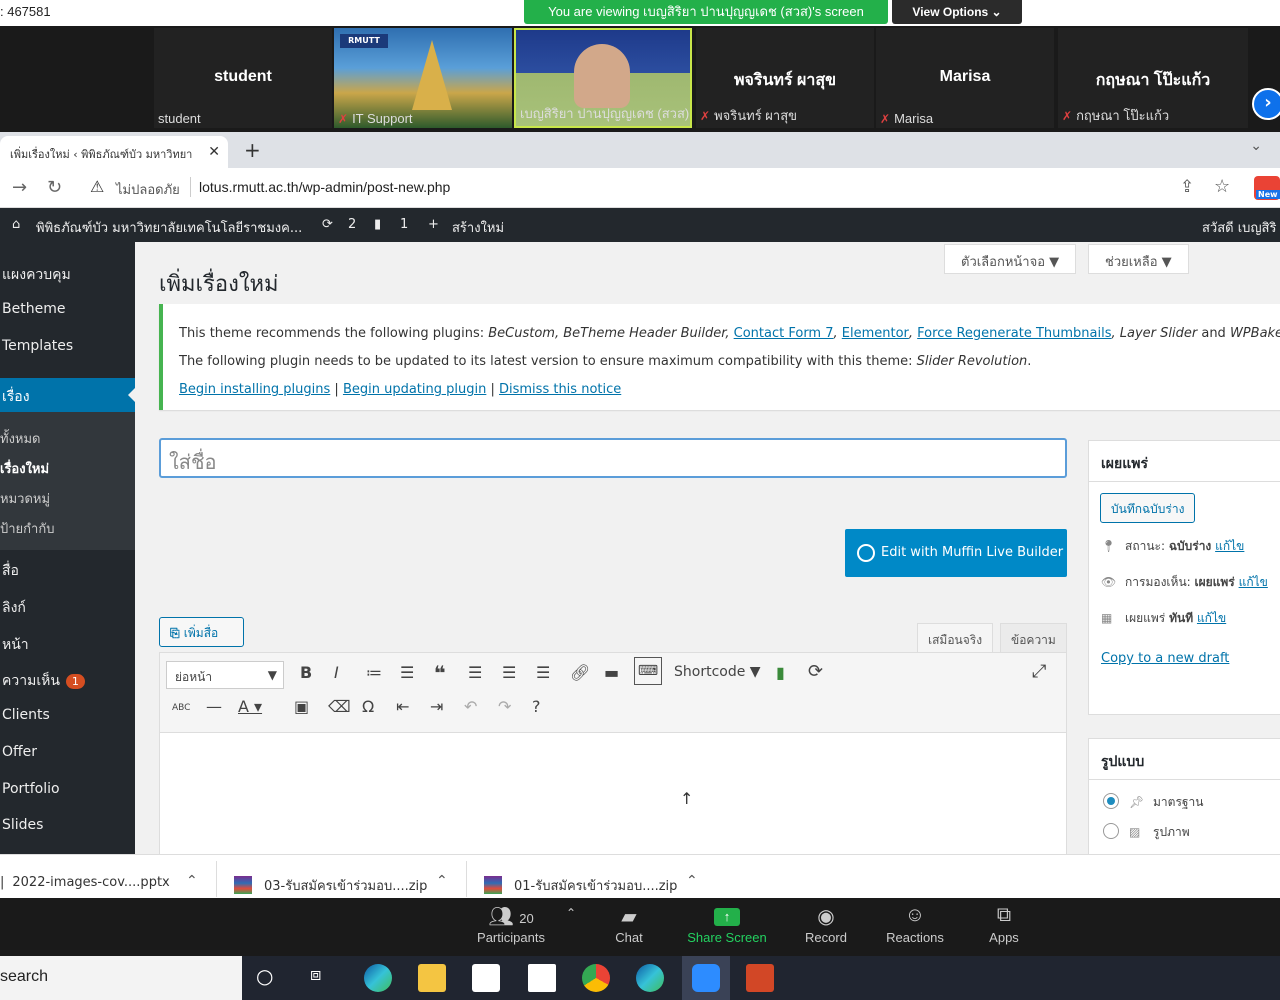  I want to click on share-screen-button: ↑ Share Screen, so click(727, 924).